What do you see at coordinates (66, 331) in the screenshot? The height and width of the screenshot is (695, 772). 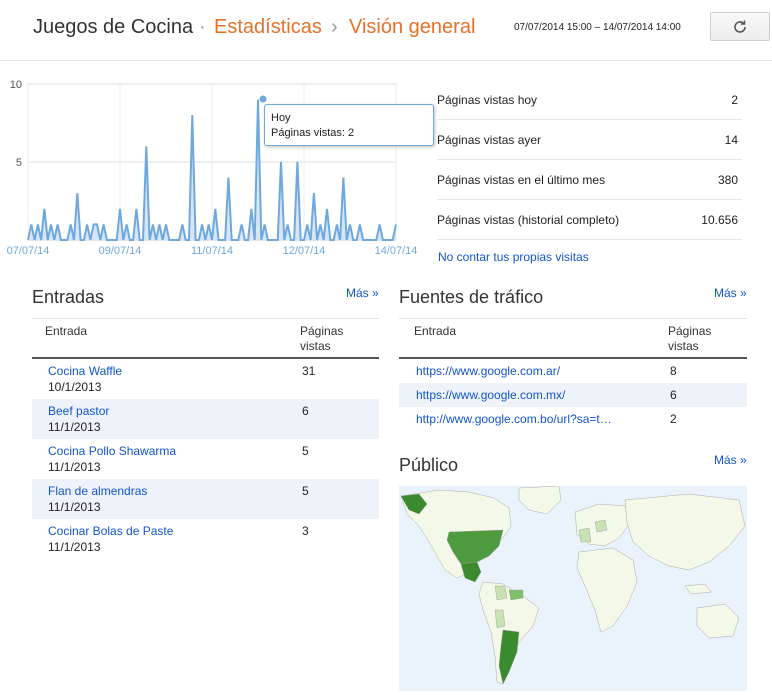 I see `entradas-col-entrada: Entrada` at bounding box center [66, 331].